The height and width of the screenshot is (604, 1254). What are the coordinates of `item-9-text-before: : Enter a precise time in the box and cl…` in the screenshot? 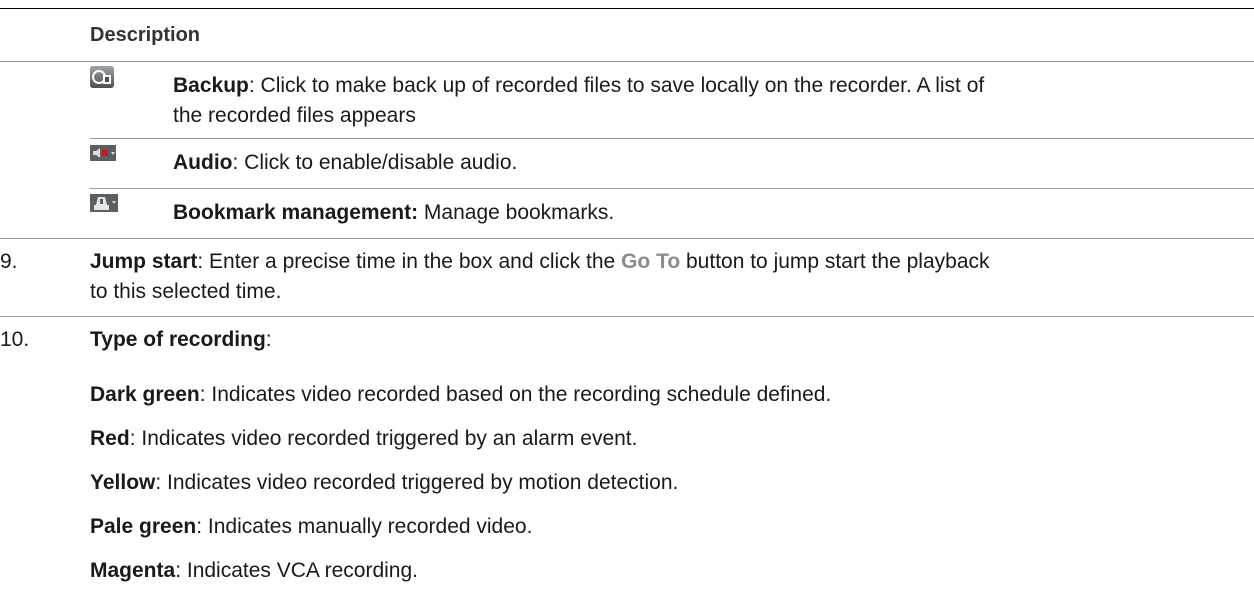 It's located at (409, 261).